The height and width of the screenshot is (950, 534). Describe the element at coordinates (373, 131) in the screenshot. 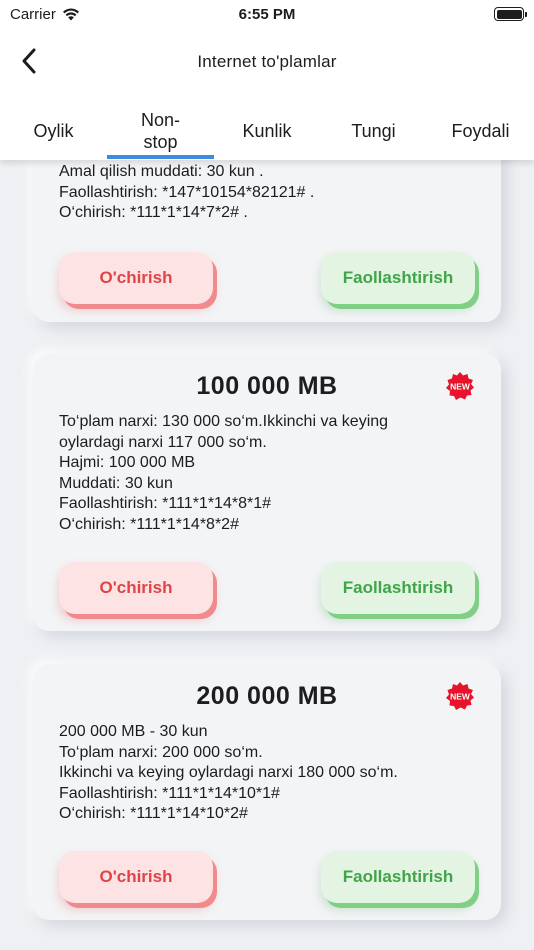

I see `tab-tungi: Tungi` at that location.